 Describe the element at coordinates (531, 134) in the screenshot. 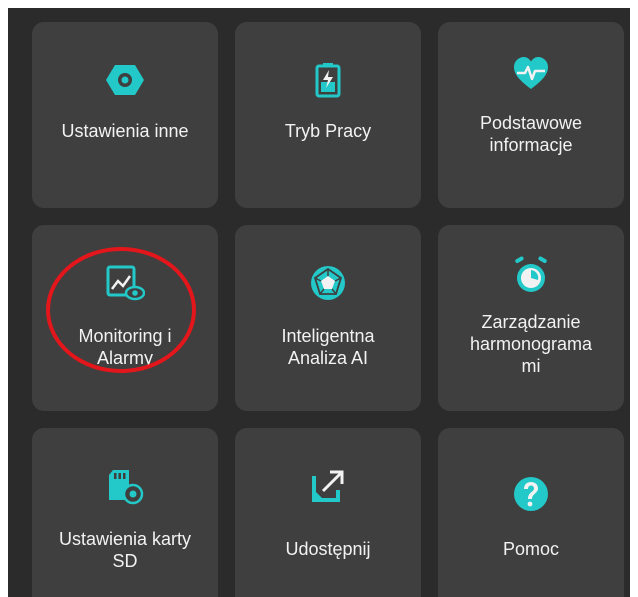

I see `tile-label: Podstawowe informacje` at that location.